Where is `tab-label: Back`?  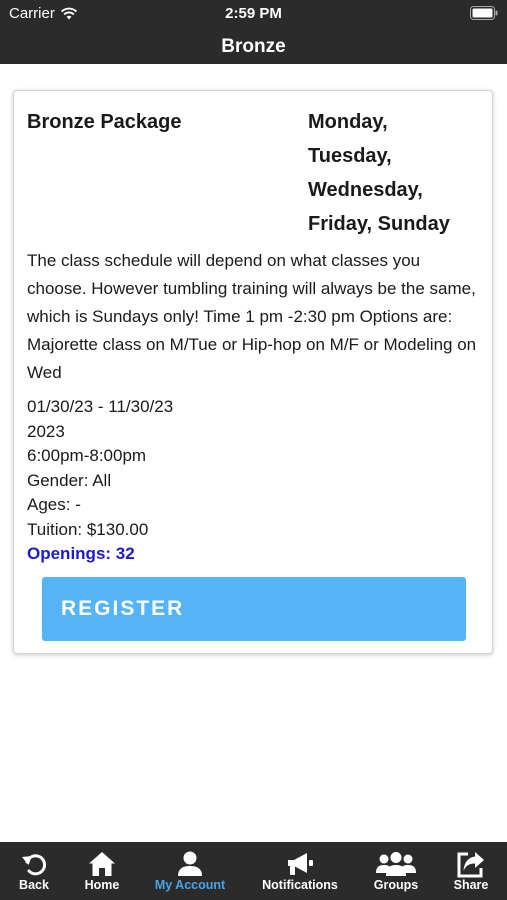 tab-label: Back is located at coordinates (34, 885).